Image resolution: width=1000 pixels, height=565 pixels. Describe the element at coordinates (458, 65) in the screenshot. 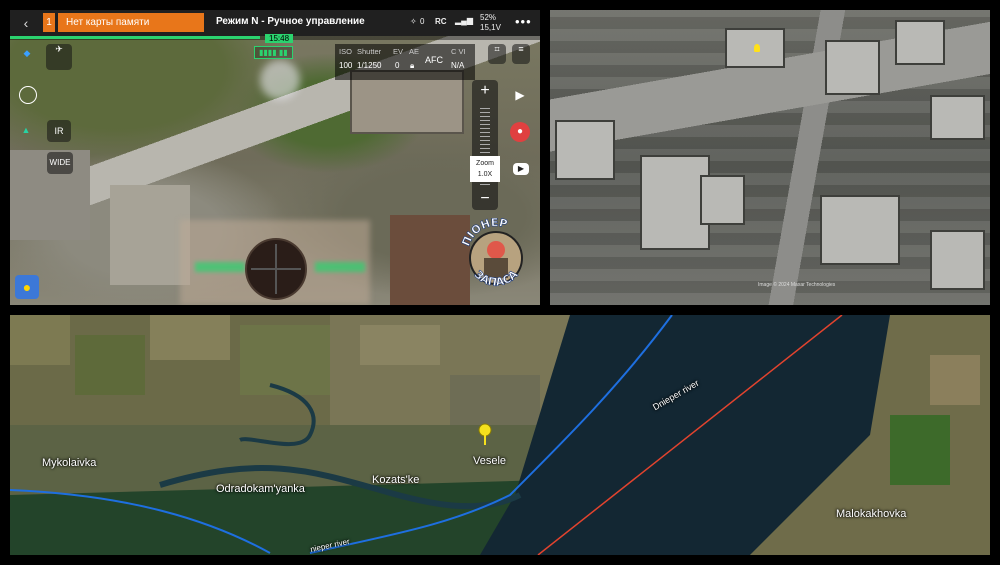

I see `cvi-value: N/A` at that location.